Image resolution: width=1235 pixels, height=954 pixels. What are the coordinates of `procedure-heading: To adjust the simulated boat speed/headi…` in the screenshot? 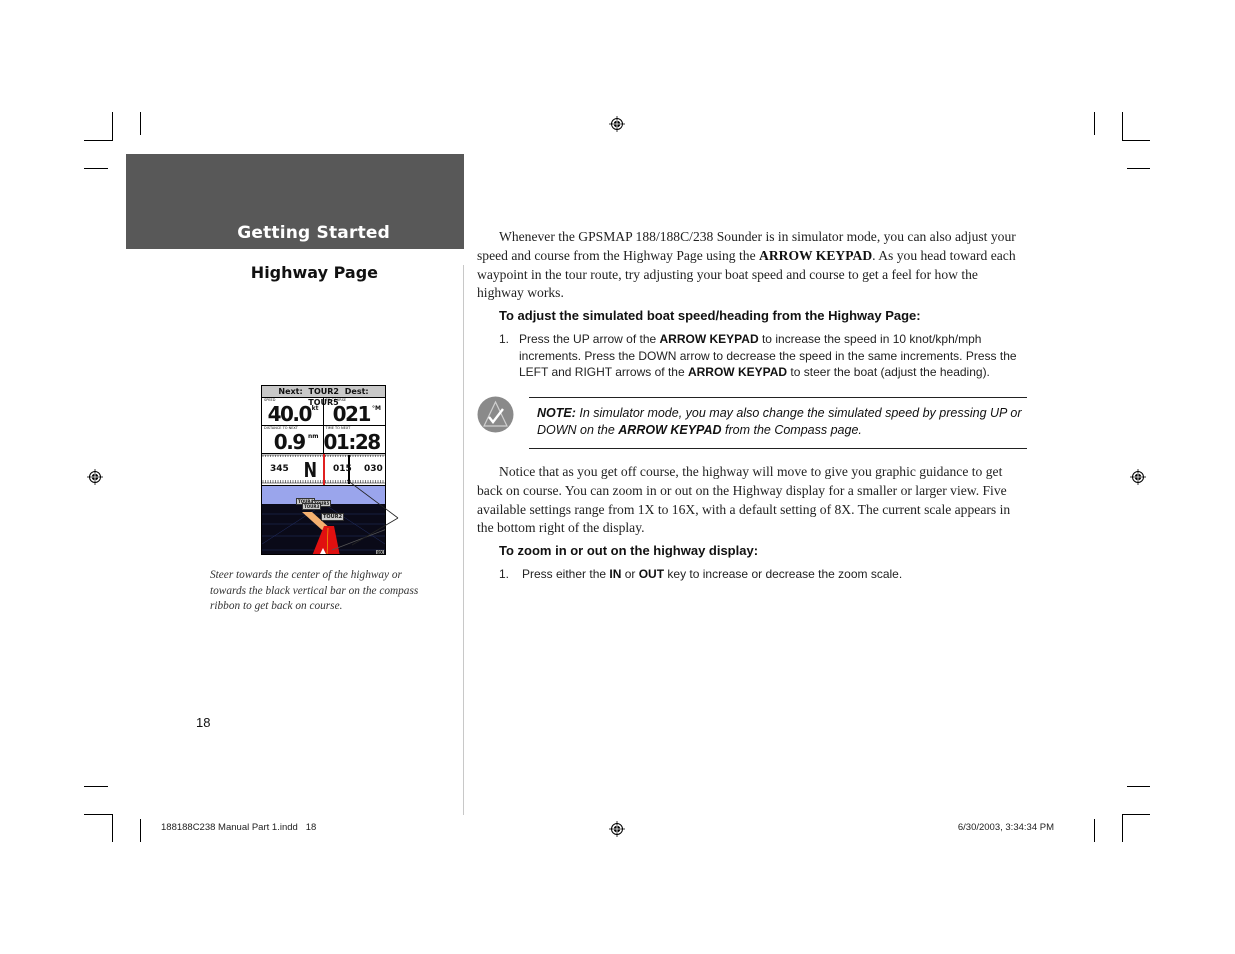 It's located at (710, 315).